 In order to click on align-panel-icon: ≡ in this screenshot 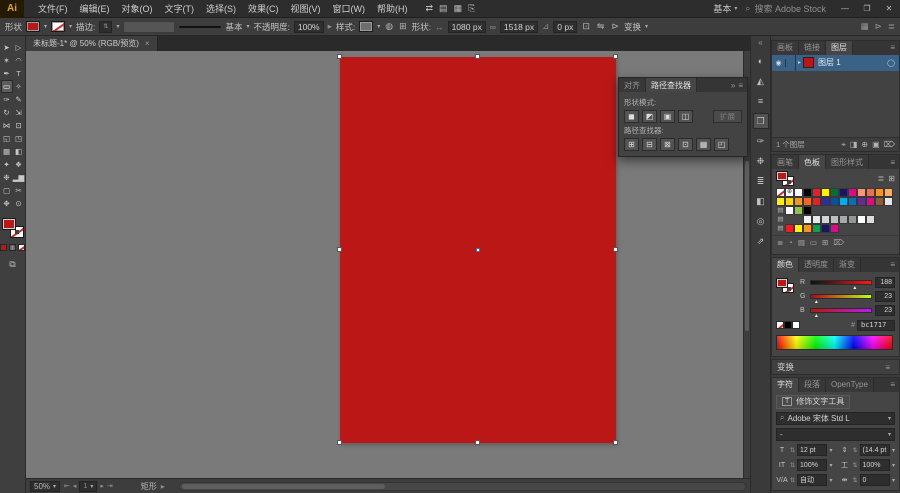, I will do `click(761, 101)`.